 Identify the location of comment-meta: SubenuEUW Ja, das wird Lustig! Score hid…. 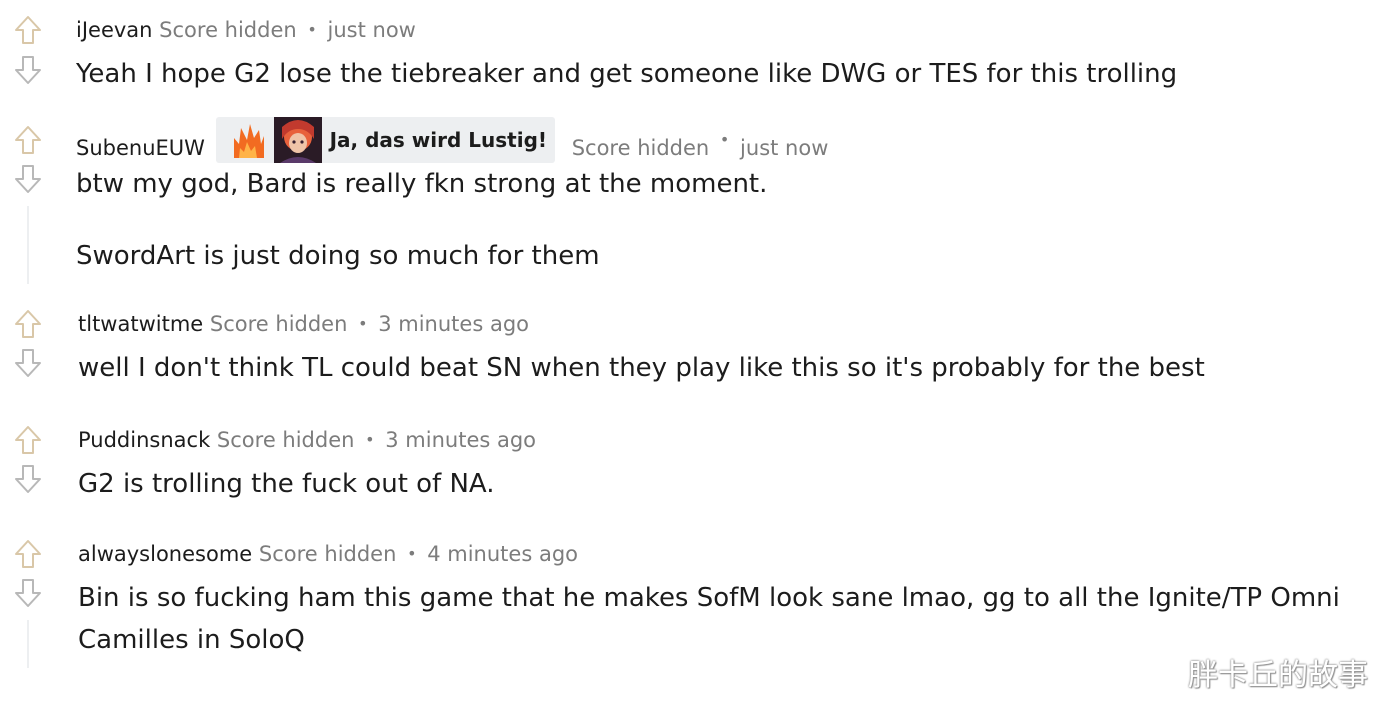
(452, 140).